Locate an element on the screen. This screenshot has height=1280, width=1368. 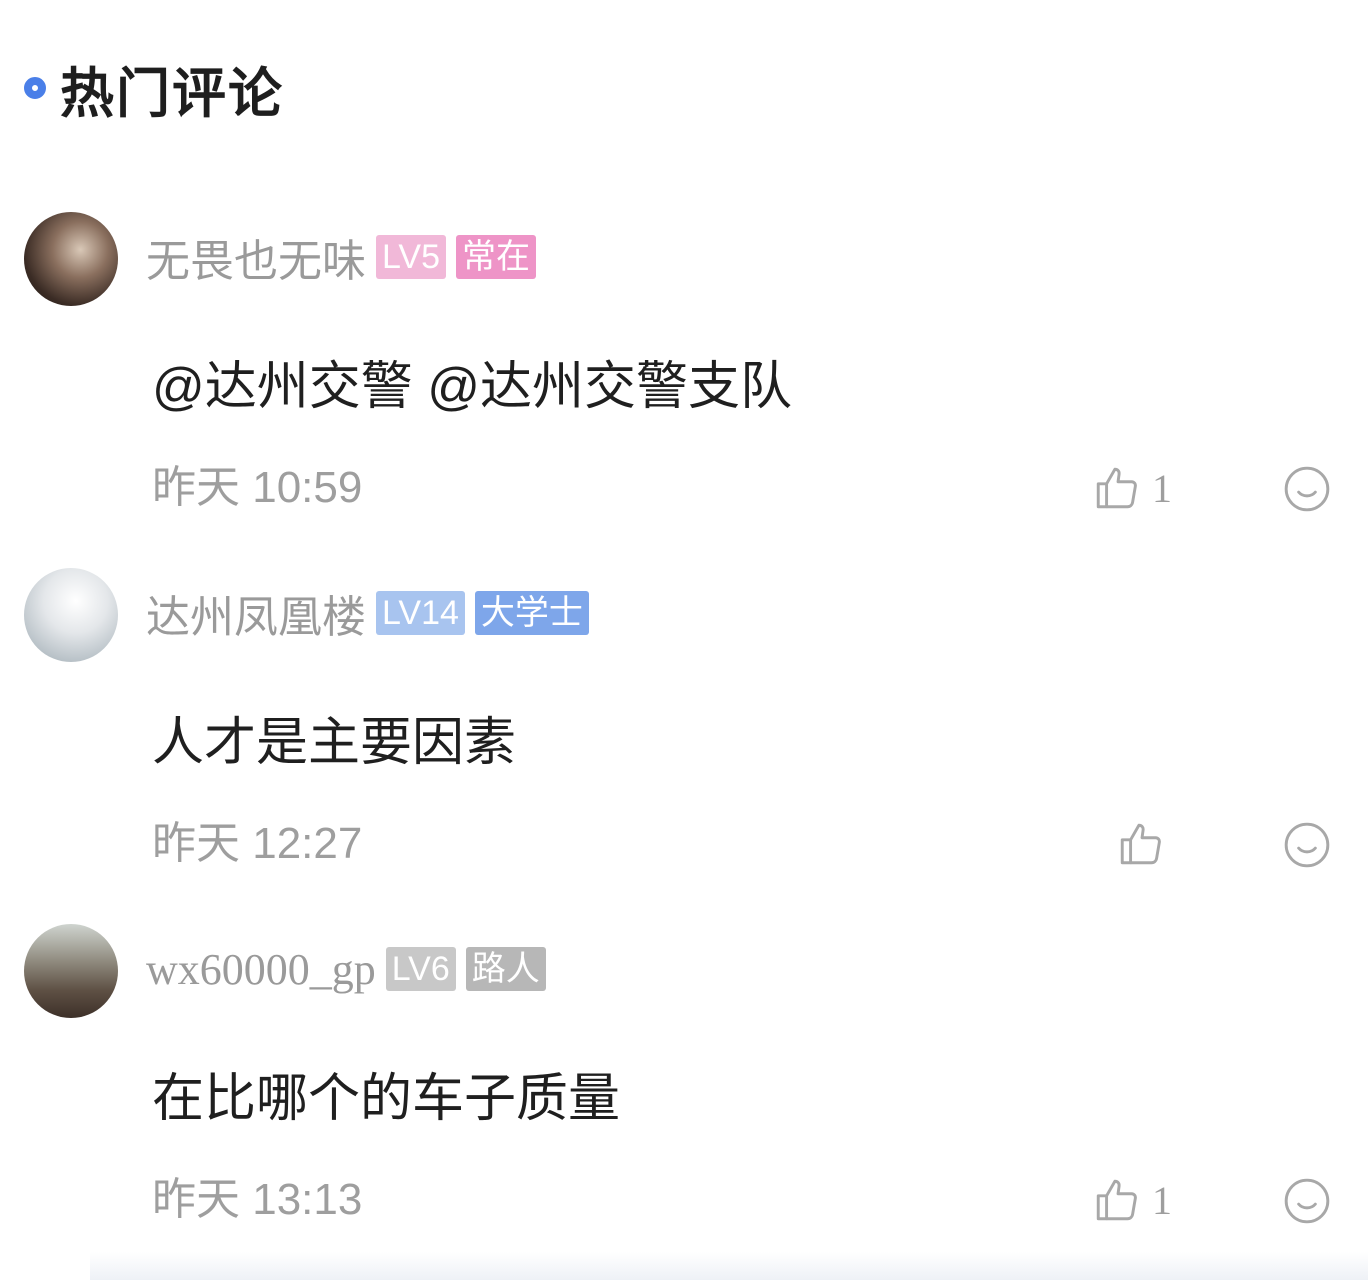
username: 达州凤凰楼 is located at coordinates (256, 613).